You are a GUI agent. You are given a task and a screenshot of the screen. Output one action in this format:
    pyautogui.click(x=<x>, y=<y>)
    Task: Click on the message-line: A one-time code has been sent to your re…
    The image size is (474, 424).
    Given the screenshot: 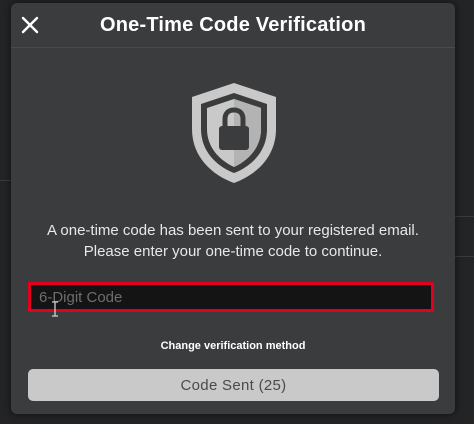 What is the action you would take?
    pyautogui.click(x=233, y=230)
    